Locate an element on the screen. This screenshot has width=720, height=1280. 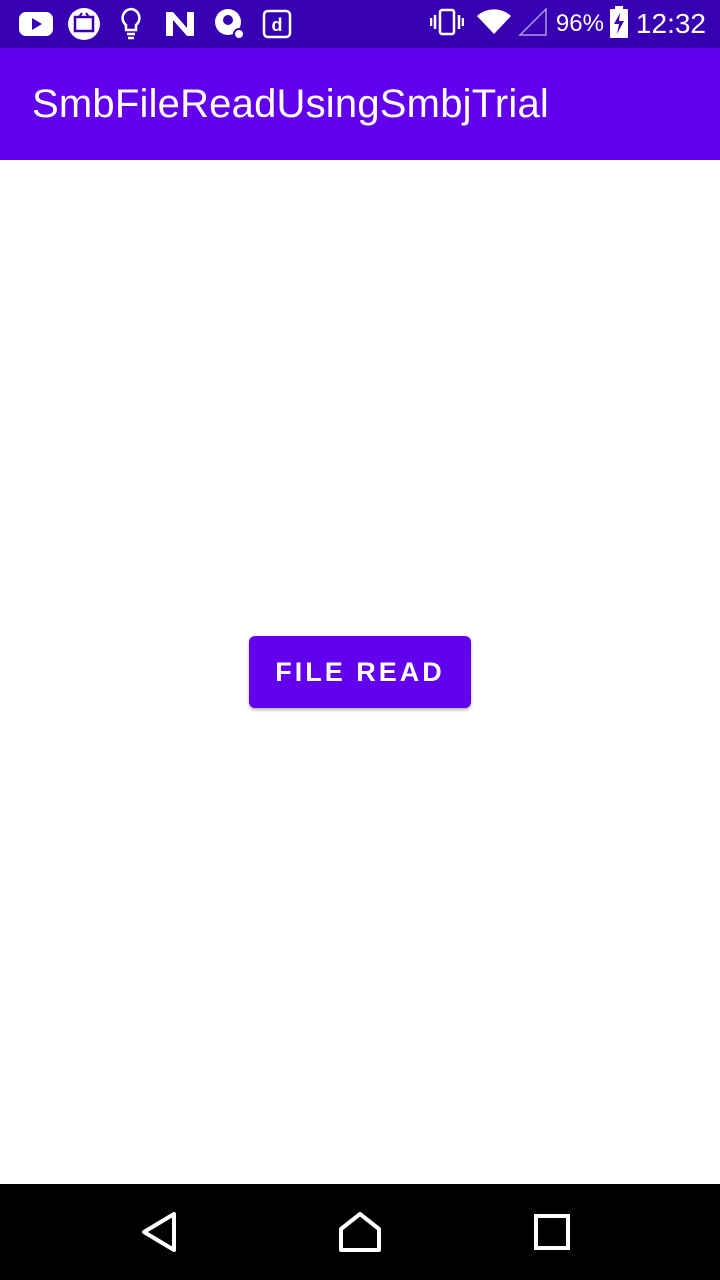
file-read-button: FILE READ is located at coordinates (360, 672).